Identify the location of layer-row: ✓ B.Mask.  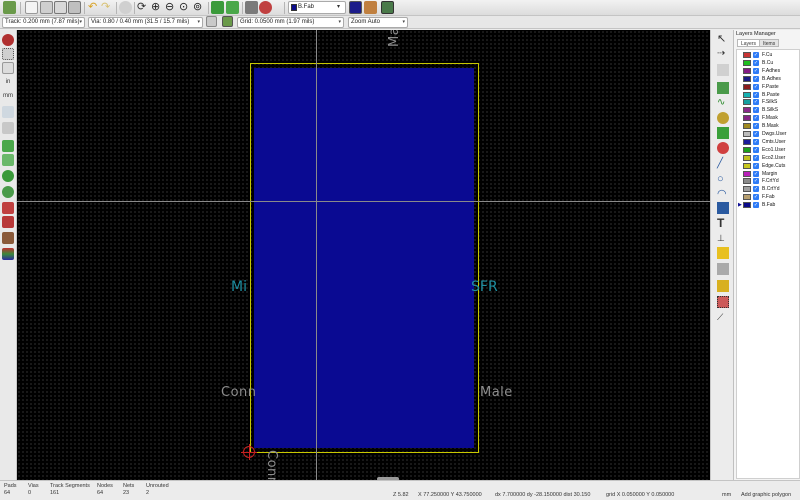
(768, 126).